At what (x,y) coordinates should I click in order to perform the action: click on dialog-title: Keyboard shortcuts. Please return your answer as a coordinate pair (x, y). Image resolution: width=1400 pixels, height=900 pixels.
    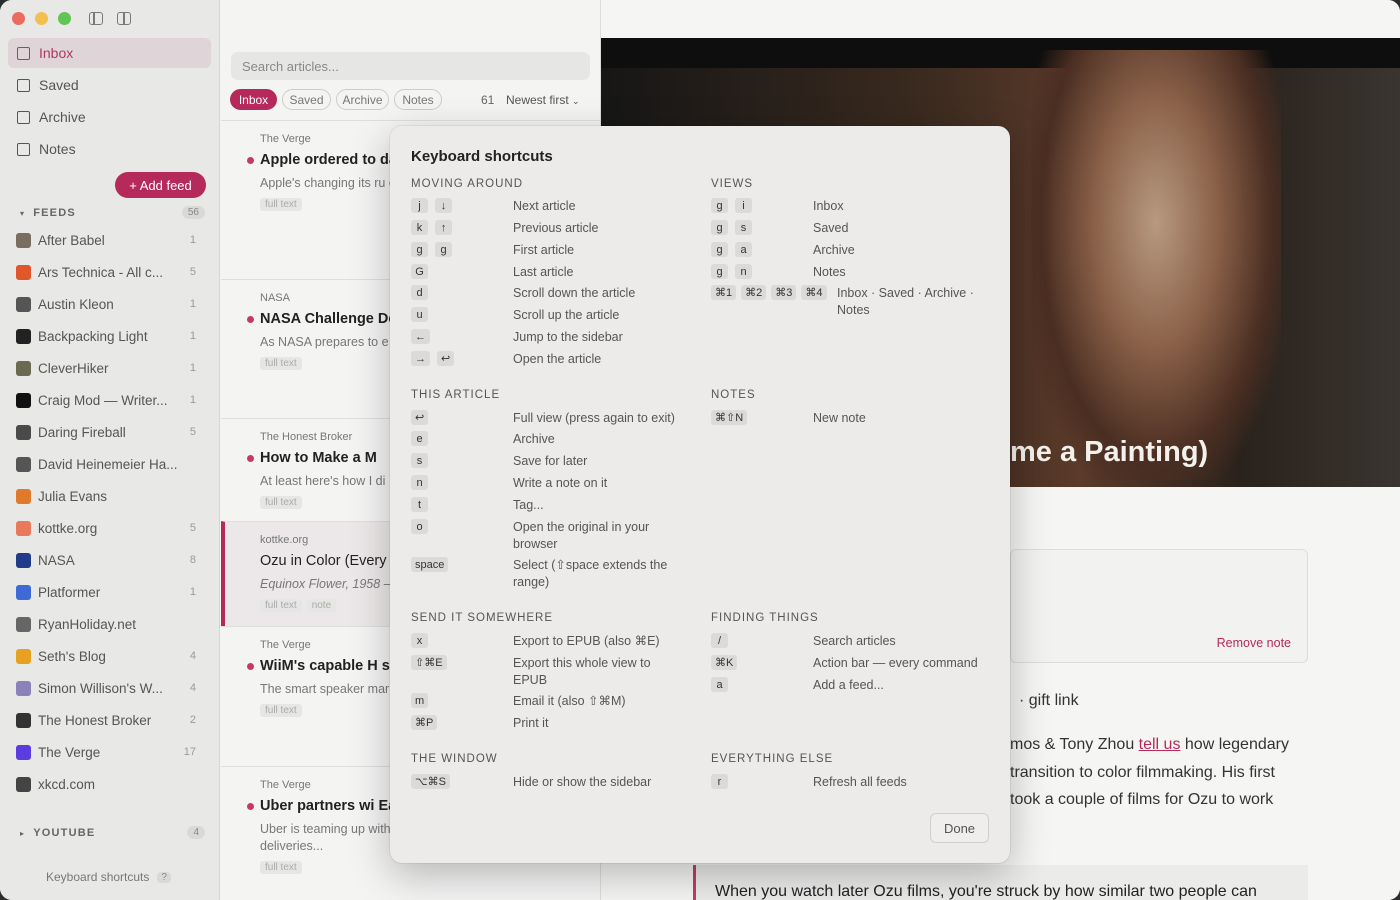
    Looking at the image, I should click on (482, 156).